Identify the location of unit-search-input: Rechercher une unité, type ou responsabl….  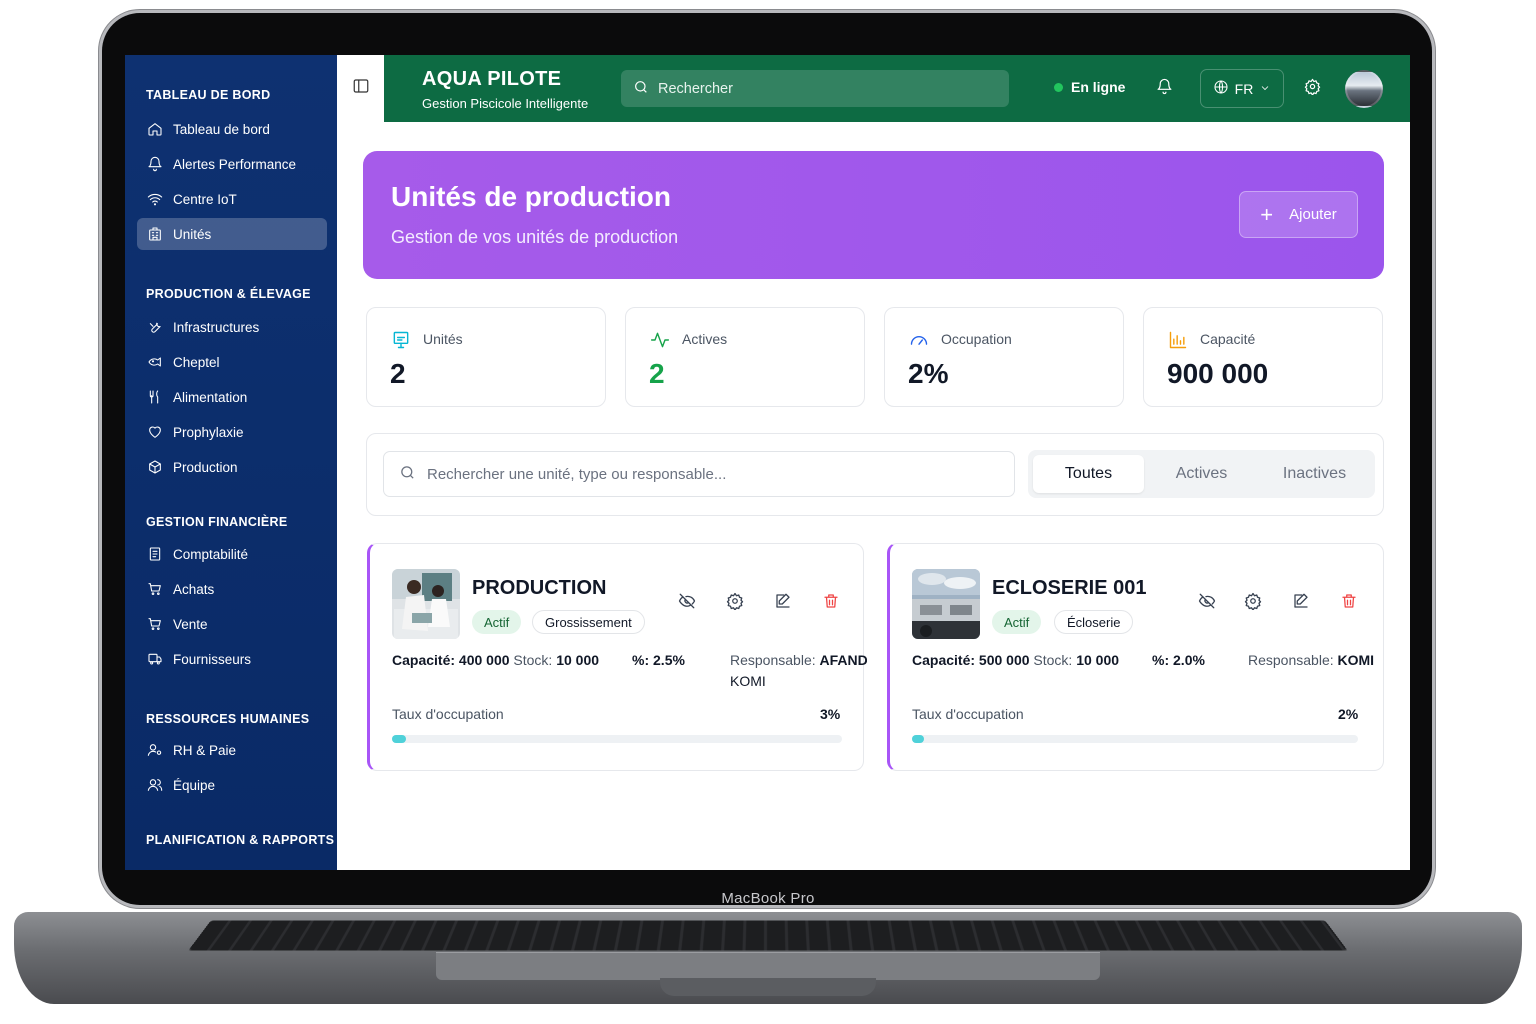
(699, 474).